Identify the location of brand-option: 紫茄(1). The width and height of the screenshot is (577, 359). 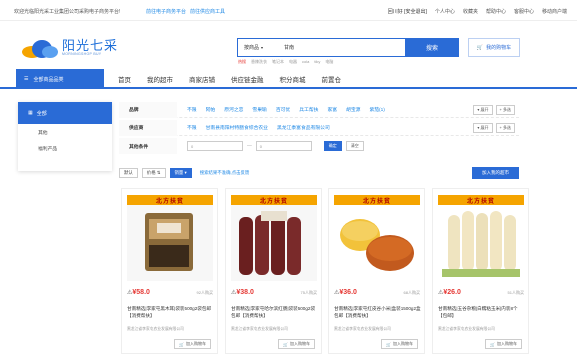
(376, 109).